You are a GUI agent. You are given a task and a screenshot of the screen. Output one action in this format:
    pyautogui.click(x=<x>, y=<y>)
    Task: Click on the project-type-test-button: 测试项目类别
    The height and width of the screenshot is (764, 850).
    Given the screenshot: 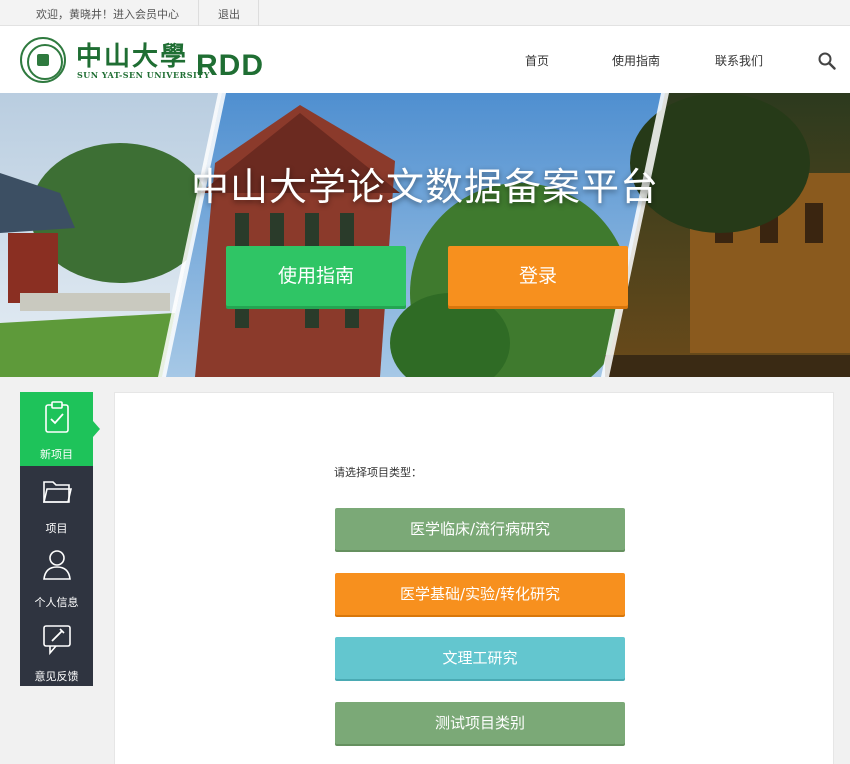 What is the action you would take?
    pyautogui.click(x=480, y=723)
    